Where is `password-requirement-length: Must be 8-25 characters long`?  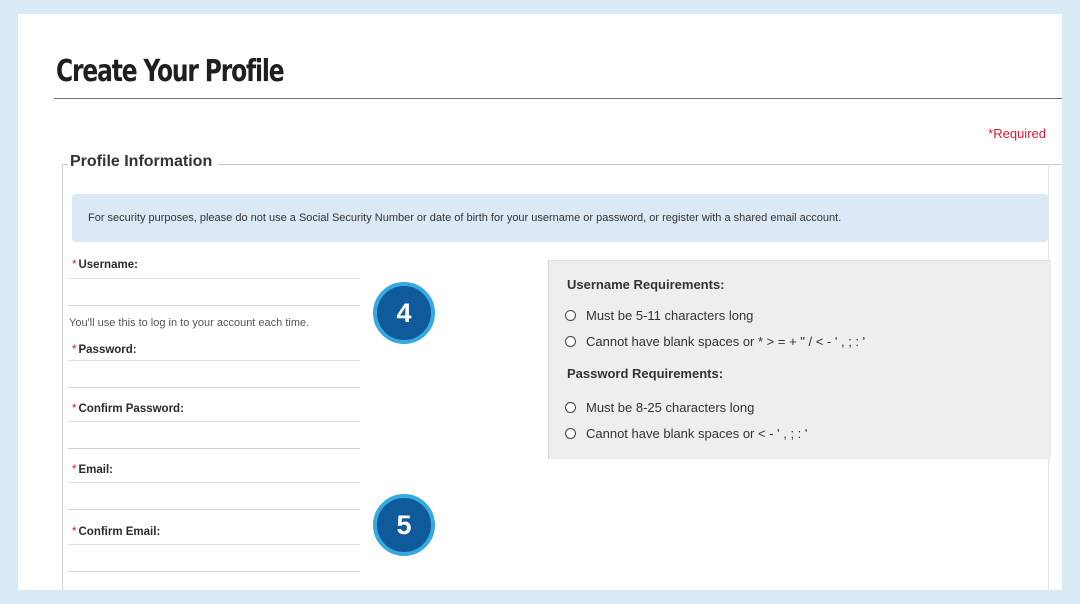
password-requirement-length: Must be 8-25 characters long is located at coordinates (659, 407).